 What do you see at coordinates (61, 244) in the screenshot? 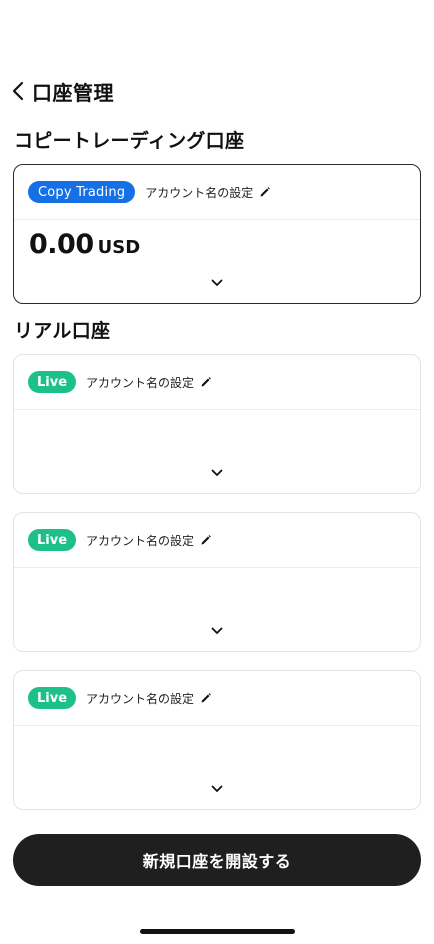
I see `balance-amount: 0.00` at bounding box center [61, 244].